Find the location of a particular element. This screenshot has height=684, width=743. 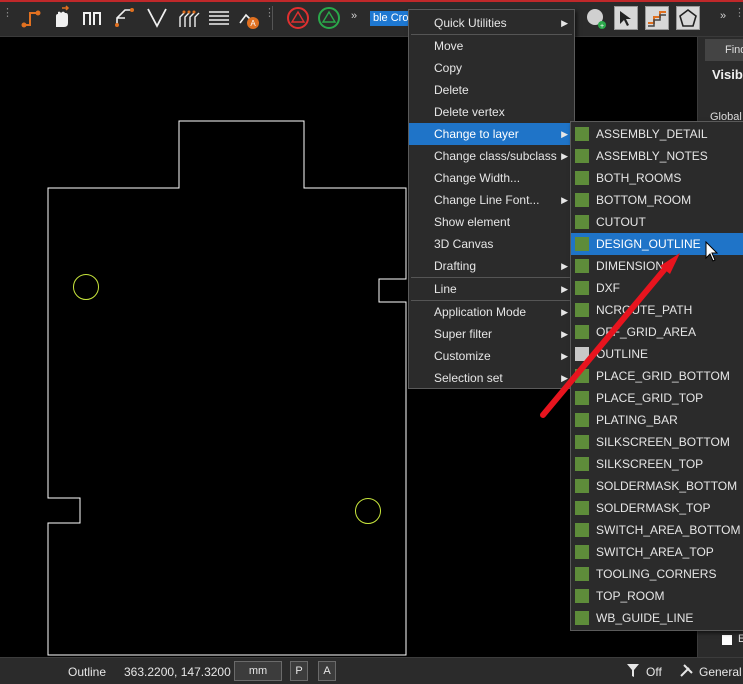

menu-item-label: Copy is located at coordinates (448, 68).